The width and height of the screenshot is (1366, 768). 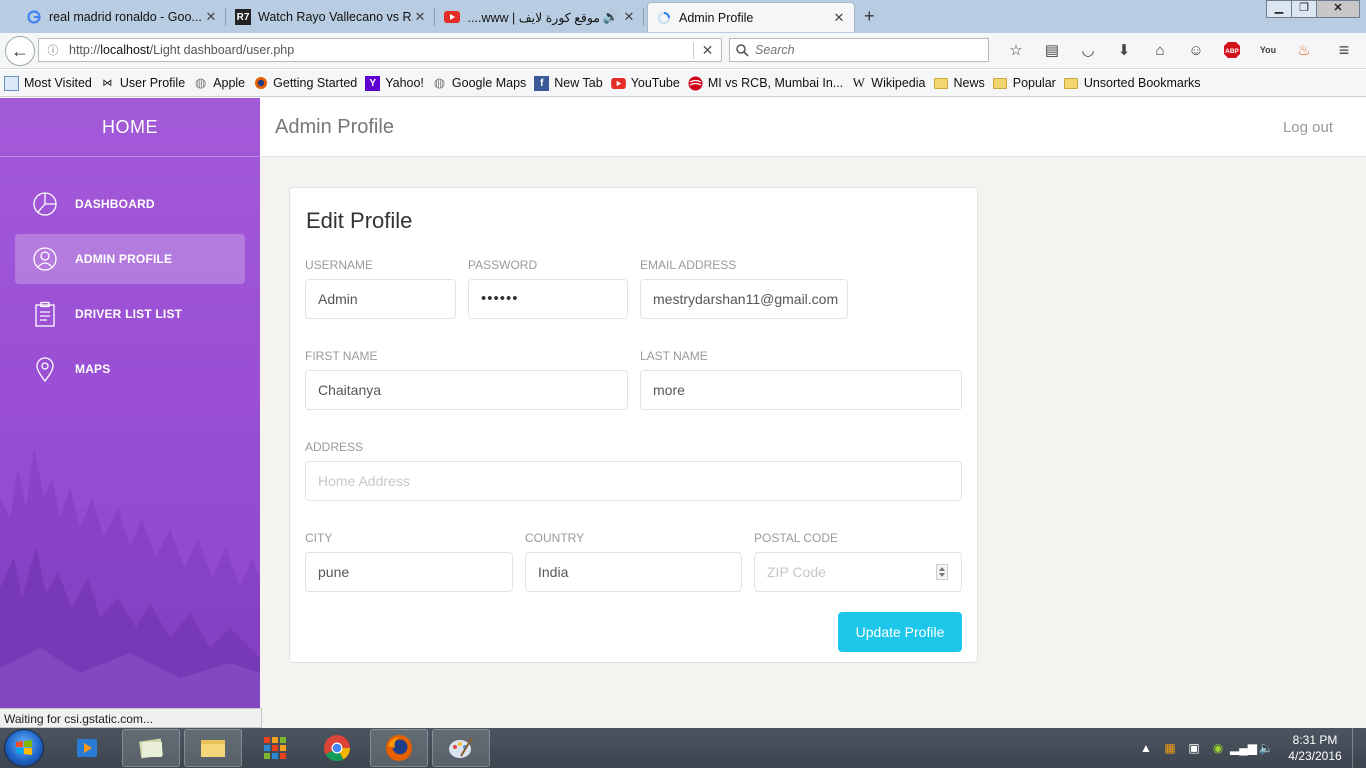 What do you see at coordinates (130, 127) in the screenshot?
I see `sidebar-logo: HOME` at bounding box center [130, 127].